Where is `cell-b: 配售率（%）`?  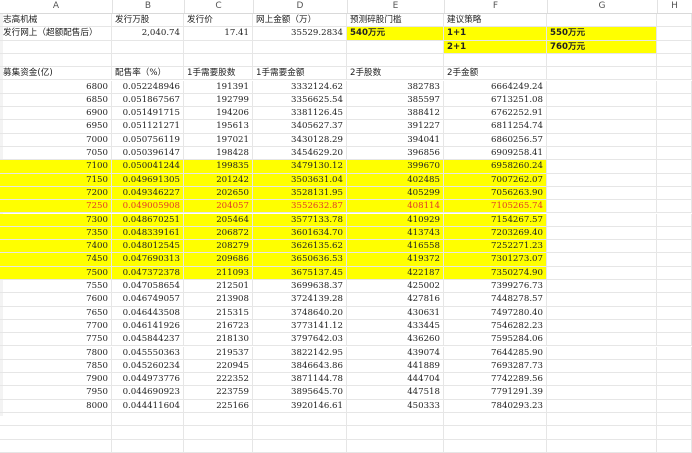
cell-b: 配售率（%） is located at coordinates (148, 74).